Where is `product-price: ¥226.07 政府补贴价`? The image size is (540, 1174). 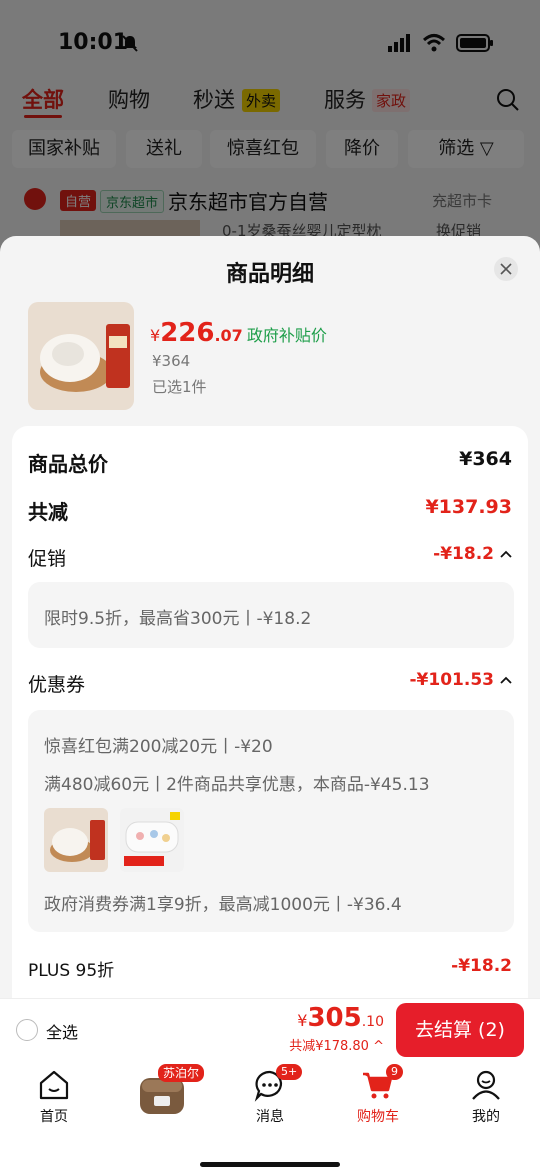 product-price: ¥226.07 政府补贴价 is located at coordinates (238, 333).